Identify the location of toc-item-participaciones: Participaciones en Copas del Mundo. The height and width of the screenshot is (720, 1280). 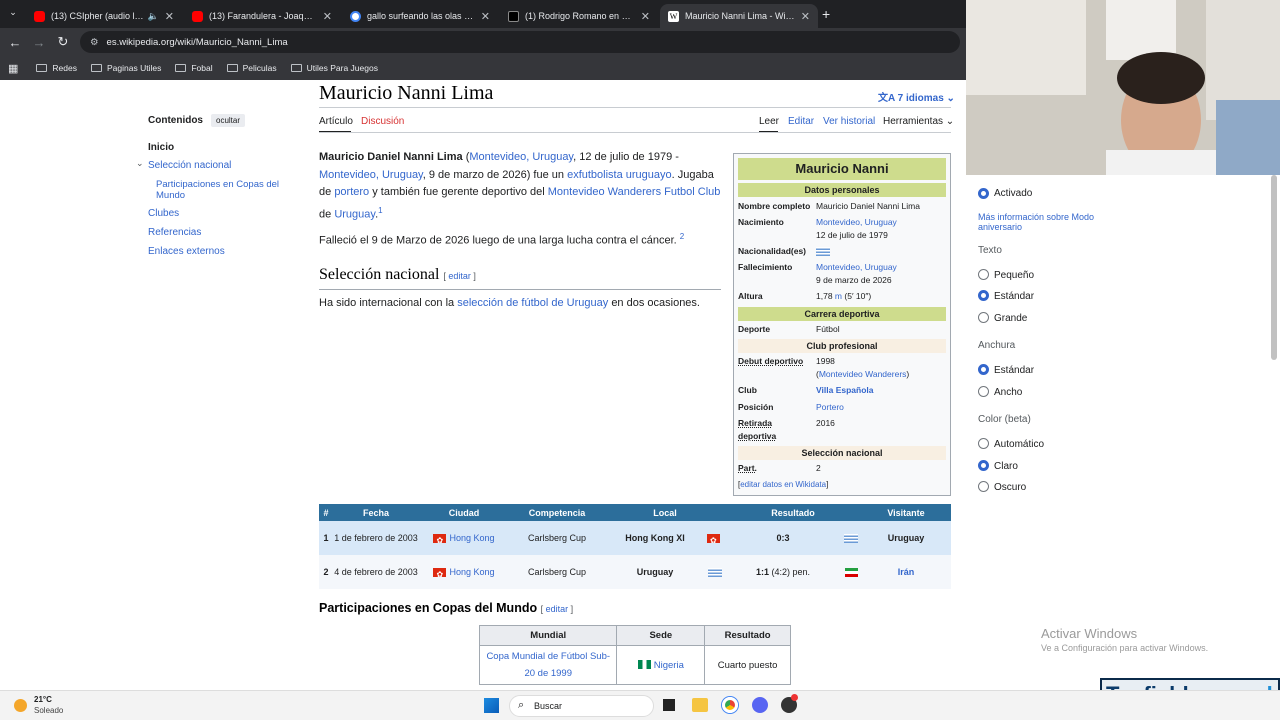
(226, 190).